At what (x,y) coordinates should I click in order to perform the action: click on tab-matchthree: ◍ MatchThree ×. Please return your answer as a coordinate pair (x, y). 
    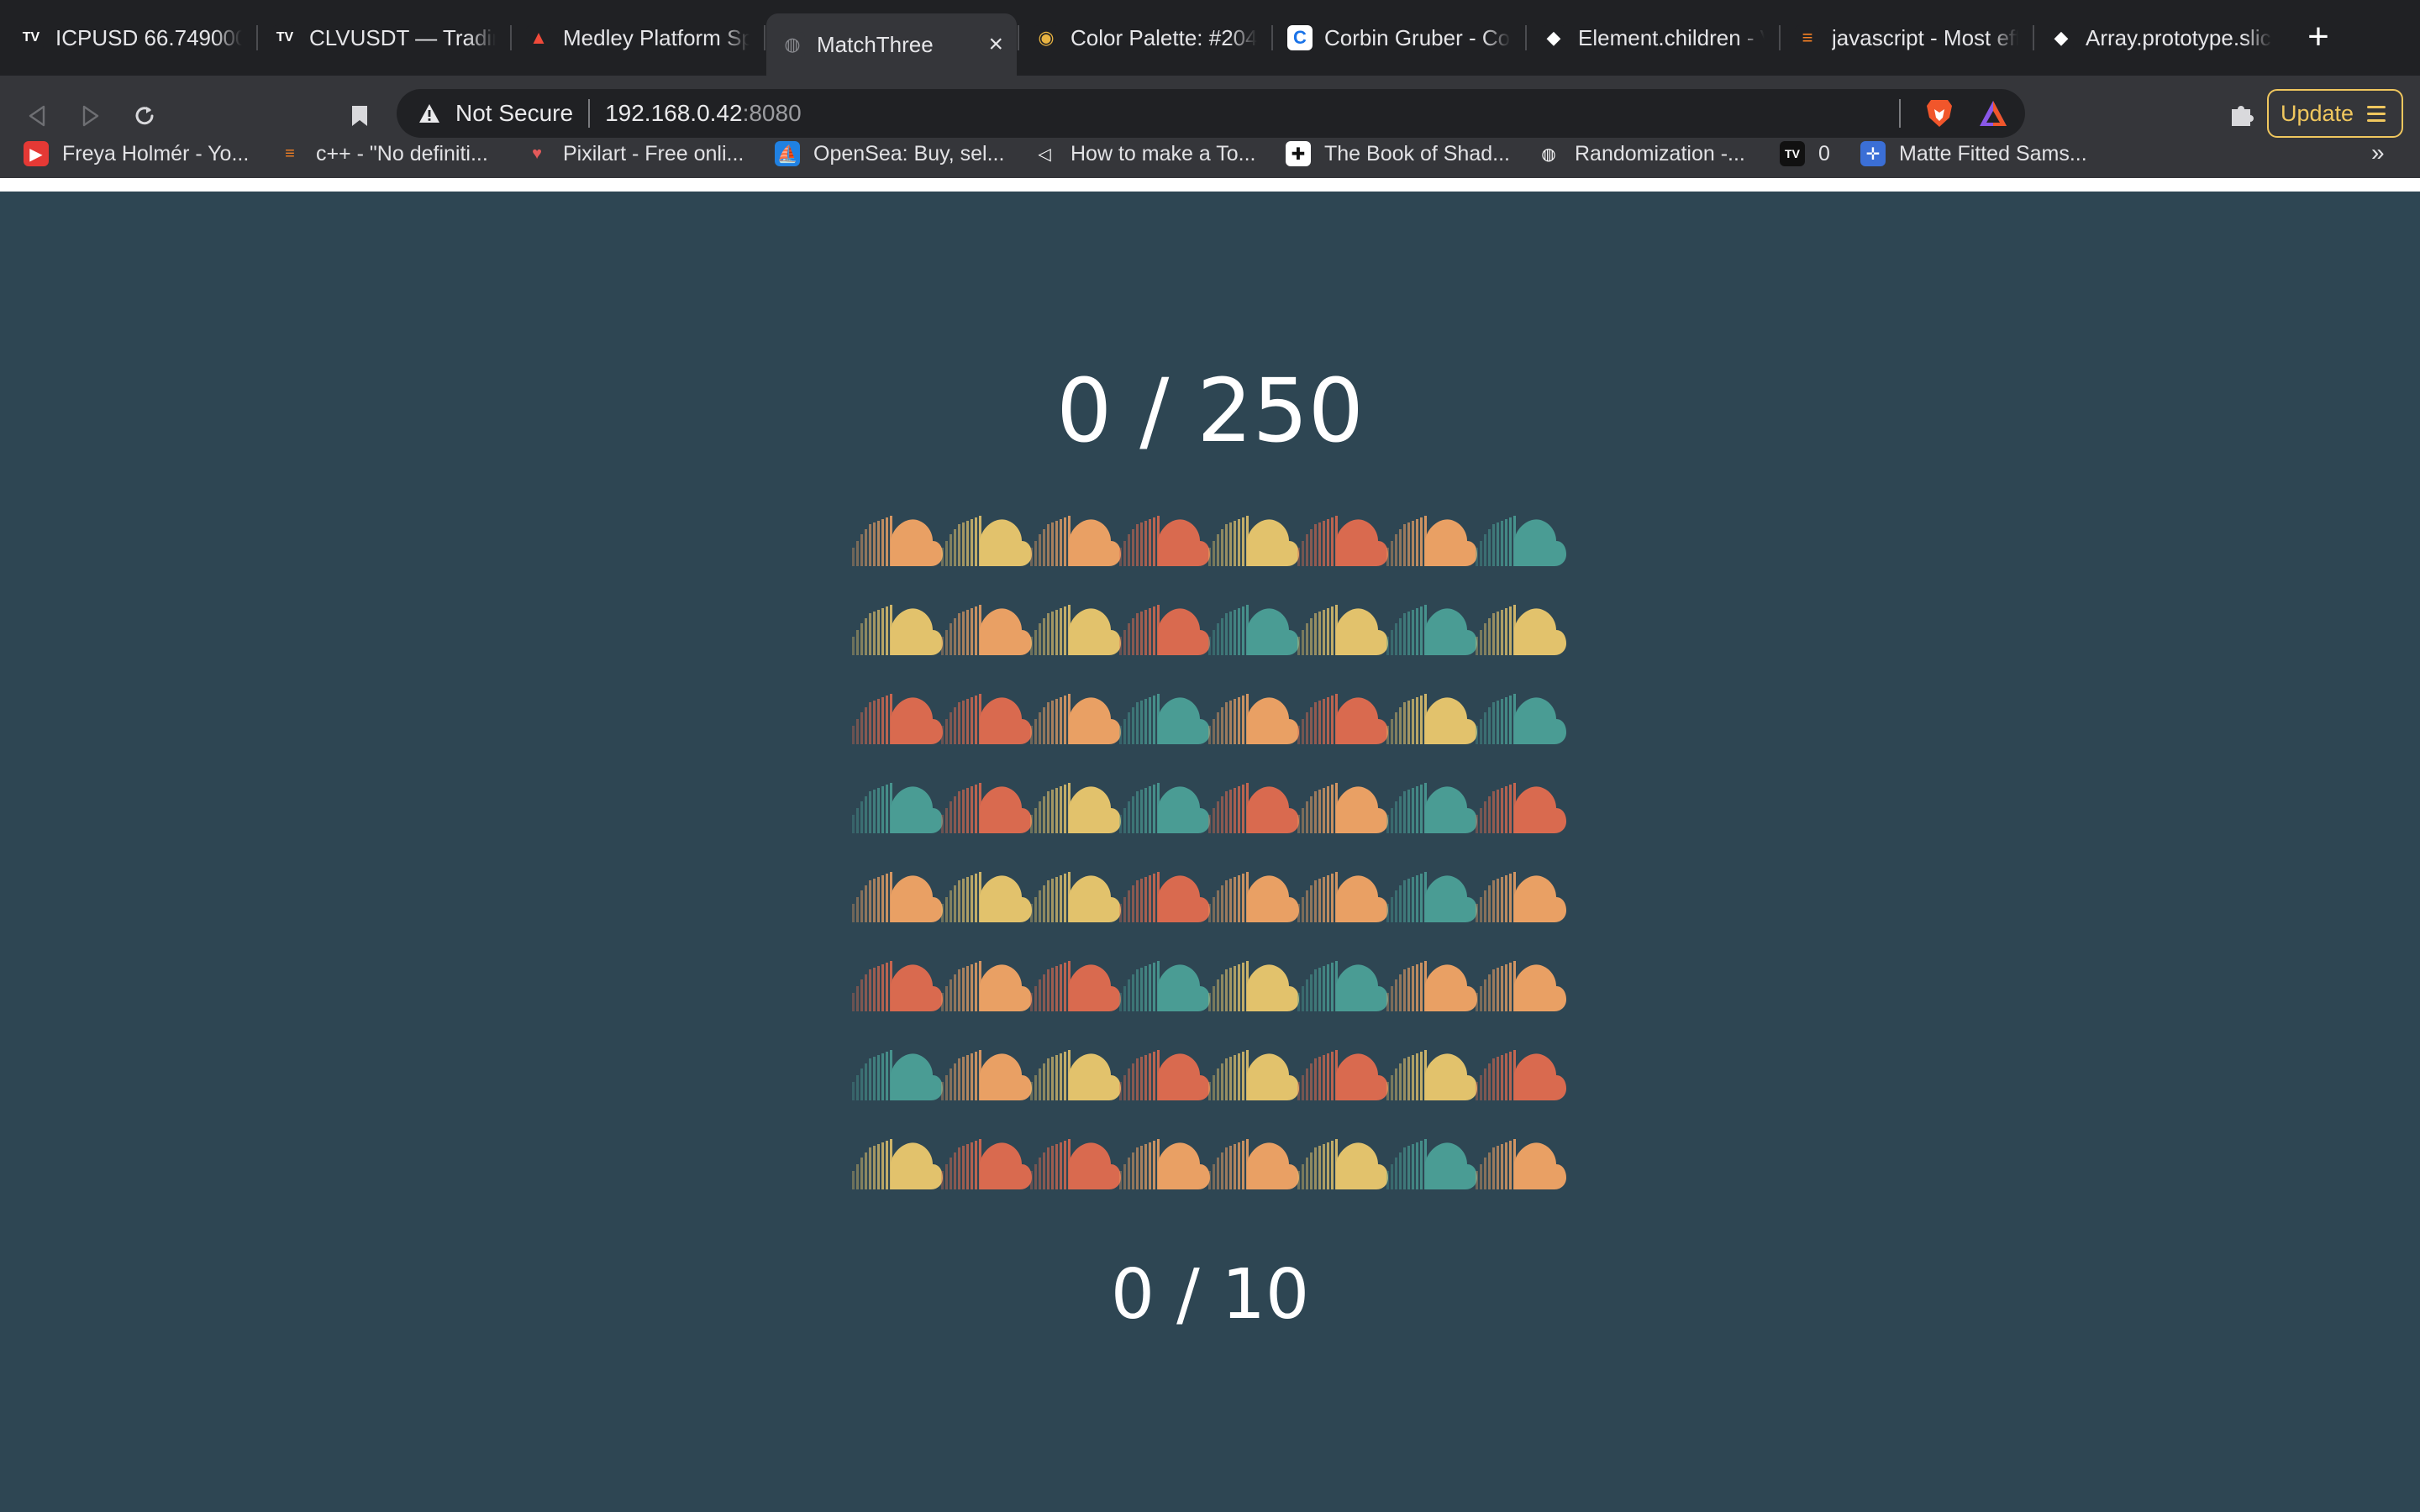
    Looking at the image, I should click on (892, 44).